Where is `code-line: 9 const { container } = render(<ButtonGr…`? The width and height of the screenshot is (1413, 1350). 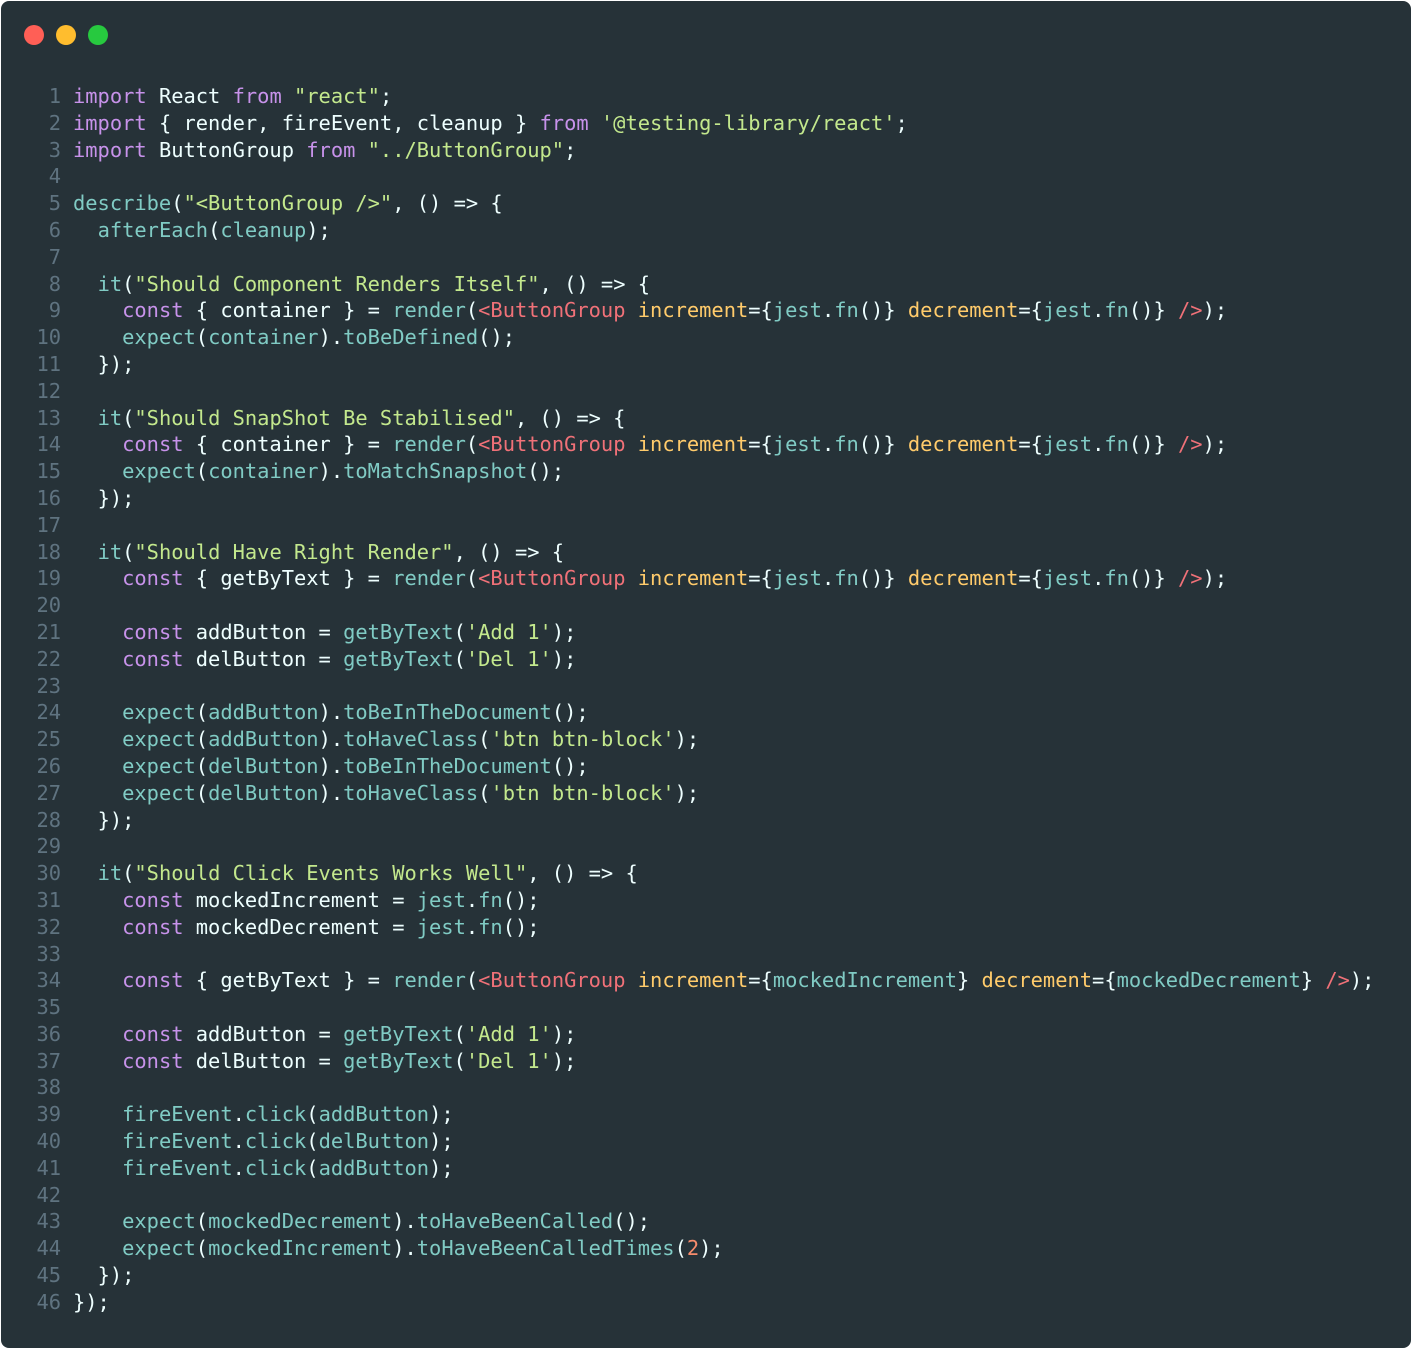
code-line: 9 const { container } = render(<ButtonGr… is located at coordinates (687, 310).